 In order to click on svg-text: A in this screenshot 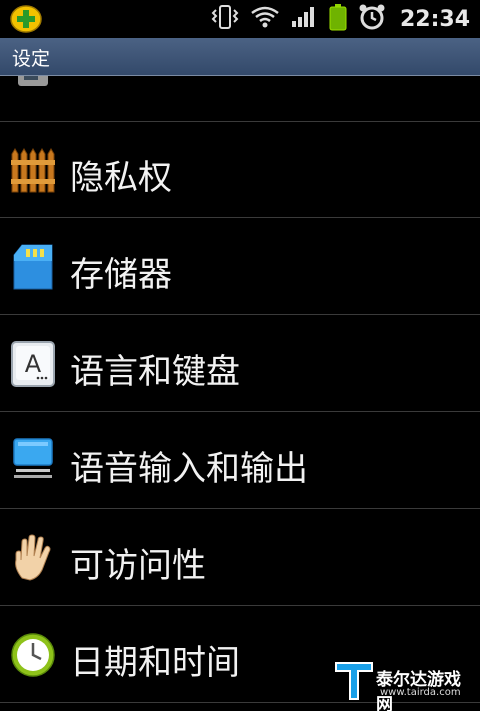, I will do `click(33, 364)`.